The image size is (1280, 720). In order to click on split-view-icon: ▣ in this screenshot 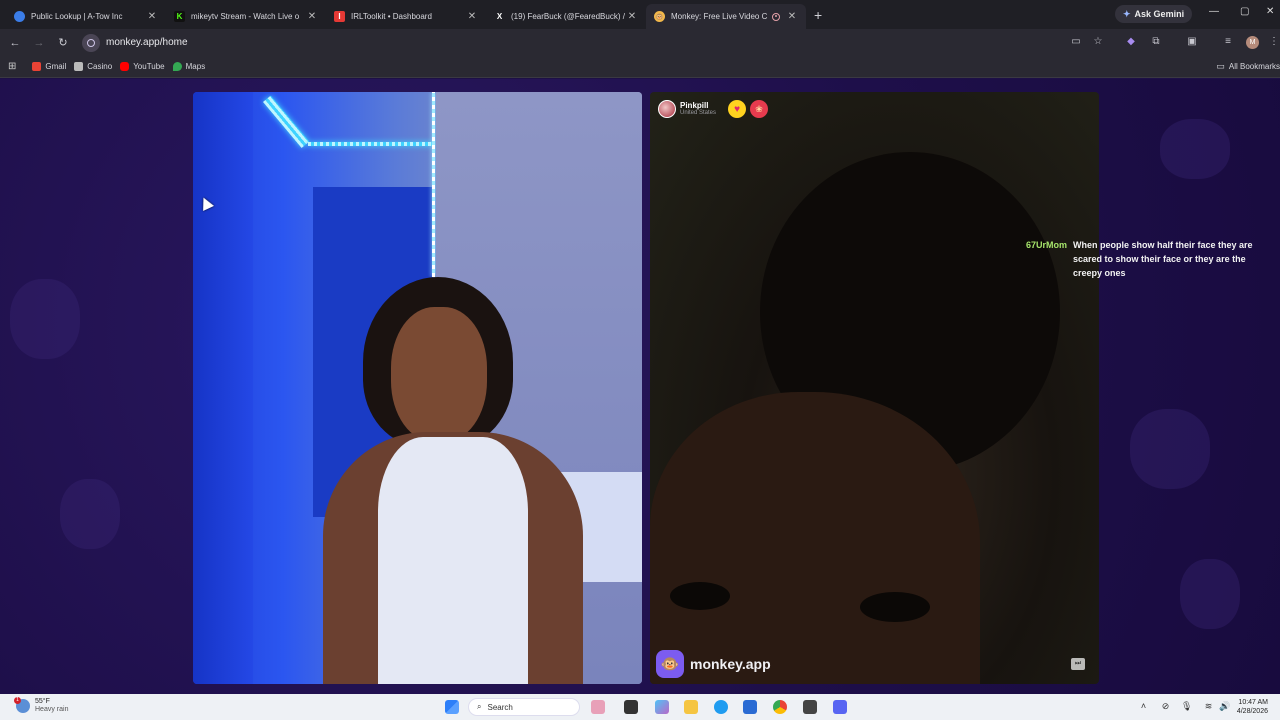, I will do `click(1192, 42)`.